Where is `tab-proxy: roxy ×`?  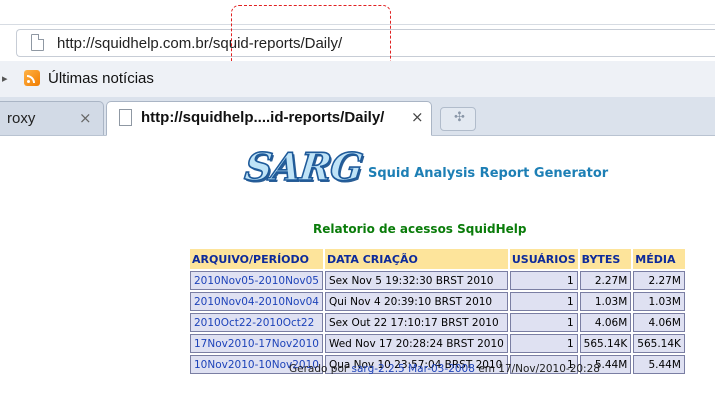
tab-proxy: roxy × is located at coordinates (52, 118).